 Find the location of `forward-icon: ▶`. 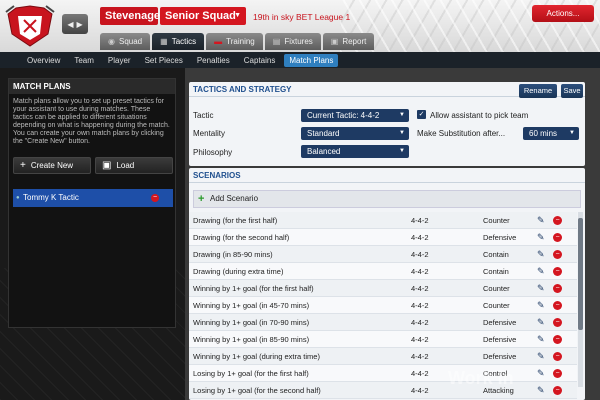

forward-icon: ▶ is located at coordinates (80, 24).